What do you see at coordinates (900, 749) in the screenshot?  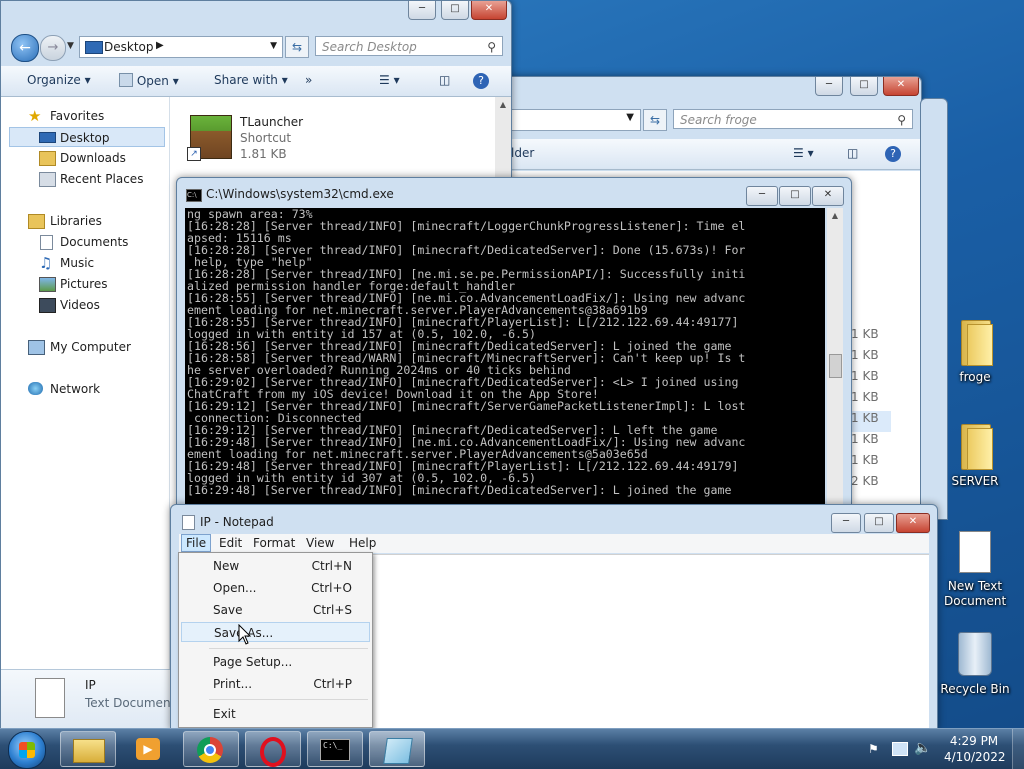 I see `tray-network-icon` at bounding box center [900, 749].